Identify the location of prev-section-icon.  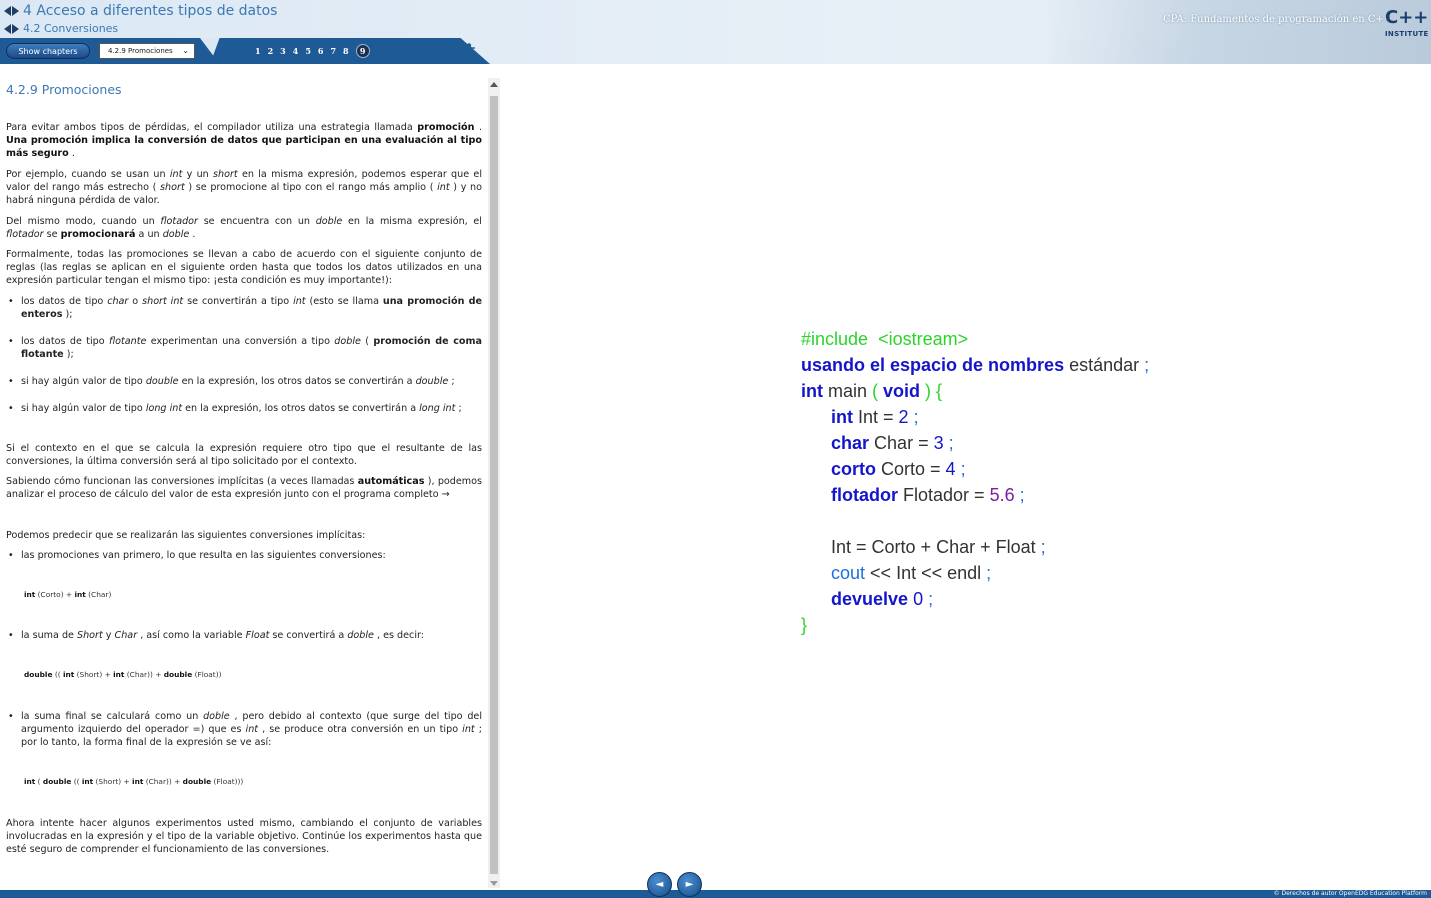
(7, 28).